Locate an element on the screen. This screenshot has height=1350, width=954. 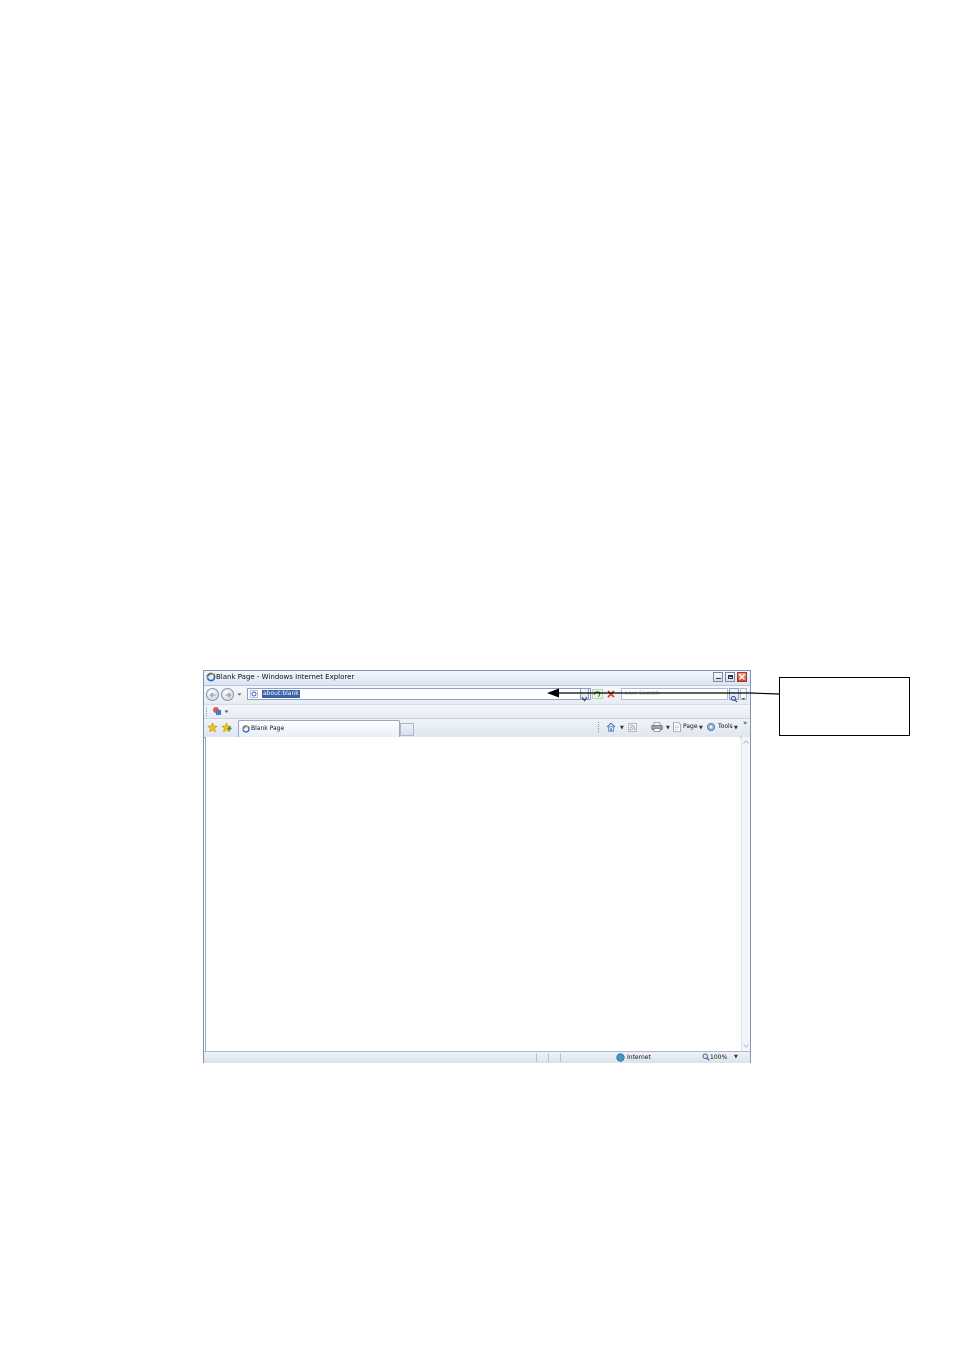
callout-box is located at coordinates (844, 706).